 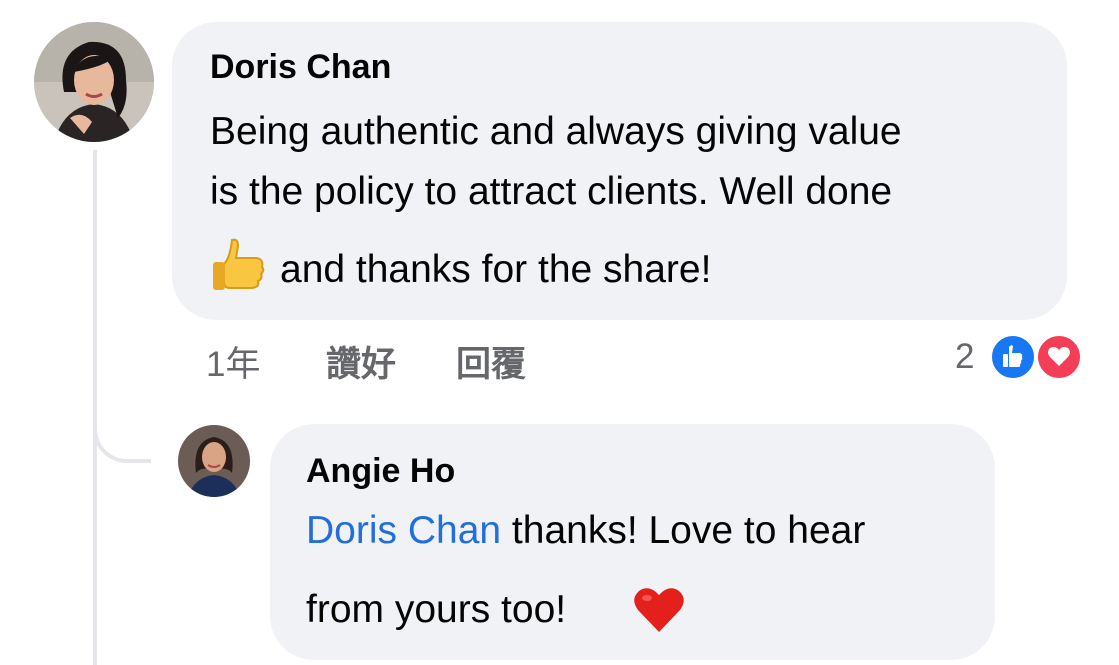 I want to click on avatar-angie-ho, so click(x=214, y=461).